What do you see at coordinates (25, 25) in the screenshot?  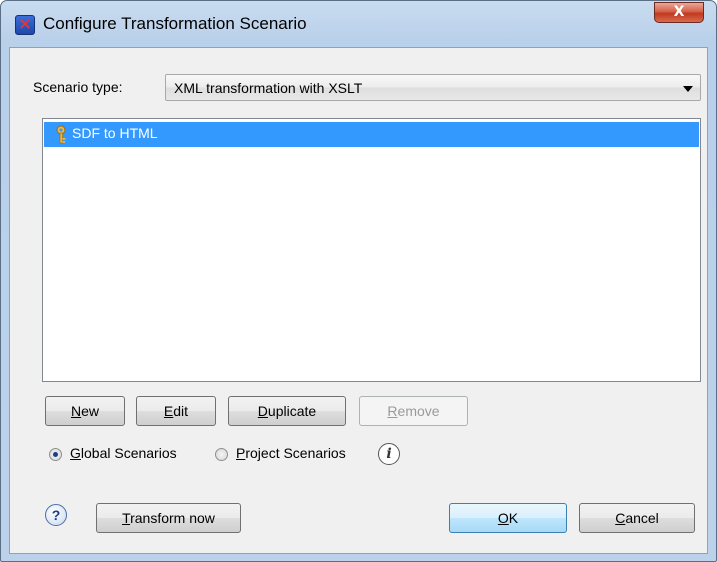 I see `app-logo-icon: ✕` at bounding box center [25, 25].